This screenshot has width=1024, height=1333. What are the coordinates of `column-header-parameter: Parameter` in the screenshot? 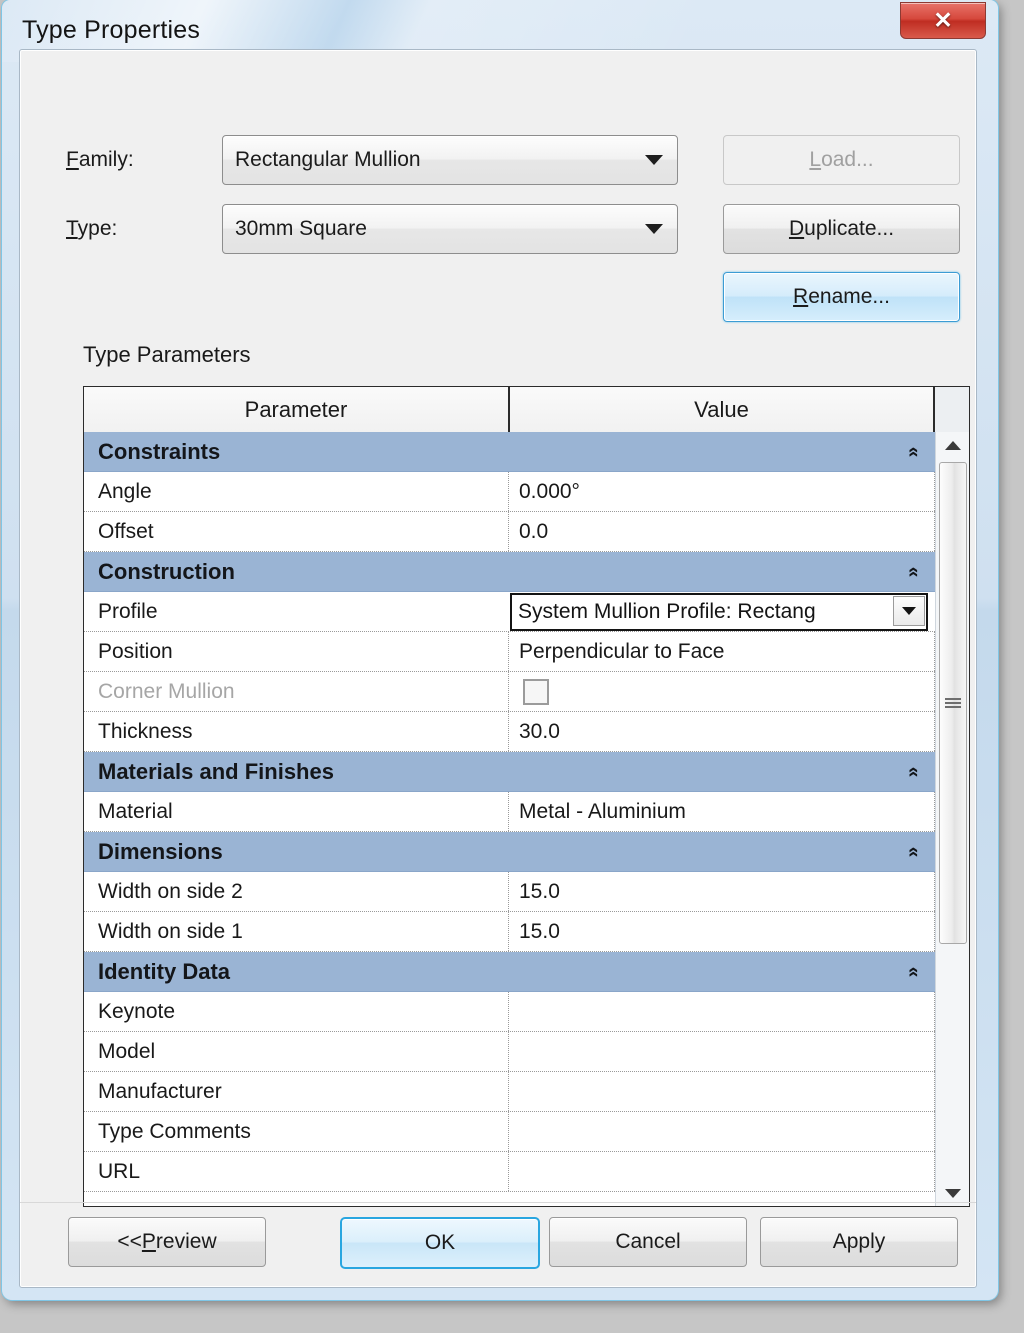 It's located at (297, 409).